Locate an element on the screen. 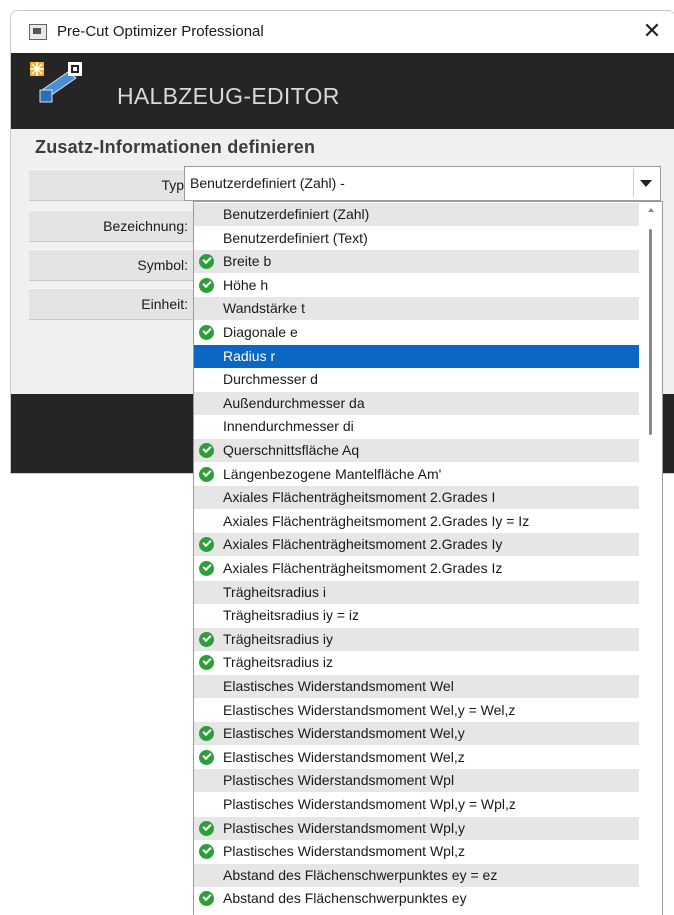 The image size is (674, 915). list-item-label: Höhe h is located at coordinates (246, 284).